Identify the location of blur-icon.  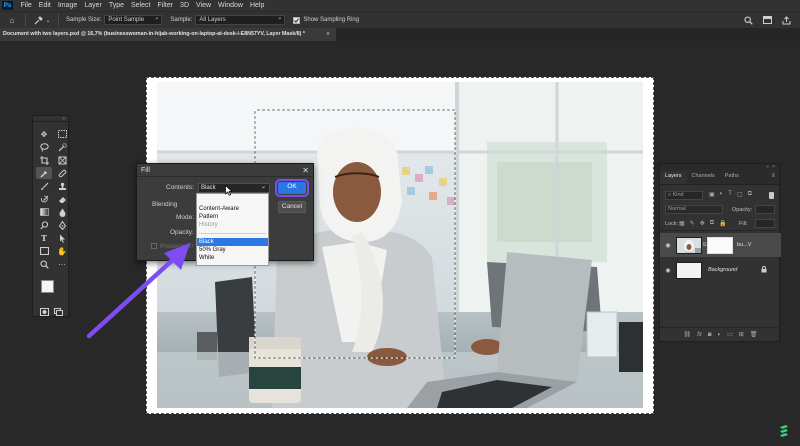
(62, 212).